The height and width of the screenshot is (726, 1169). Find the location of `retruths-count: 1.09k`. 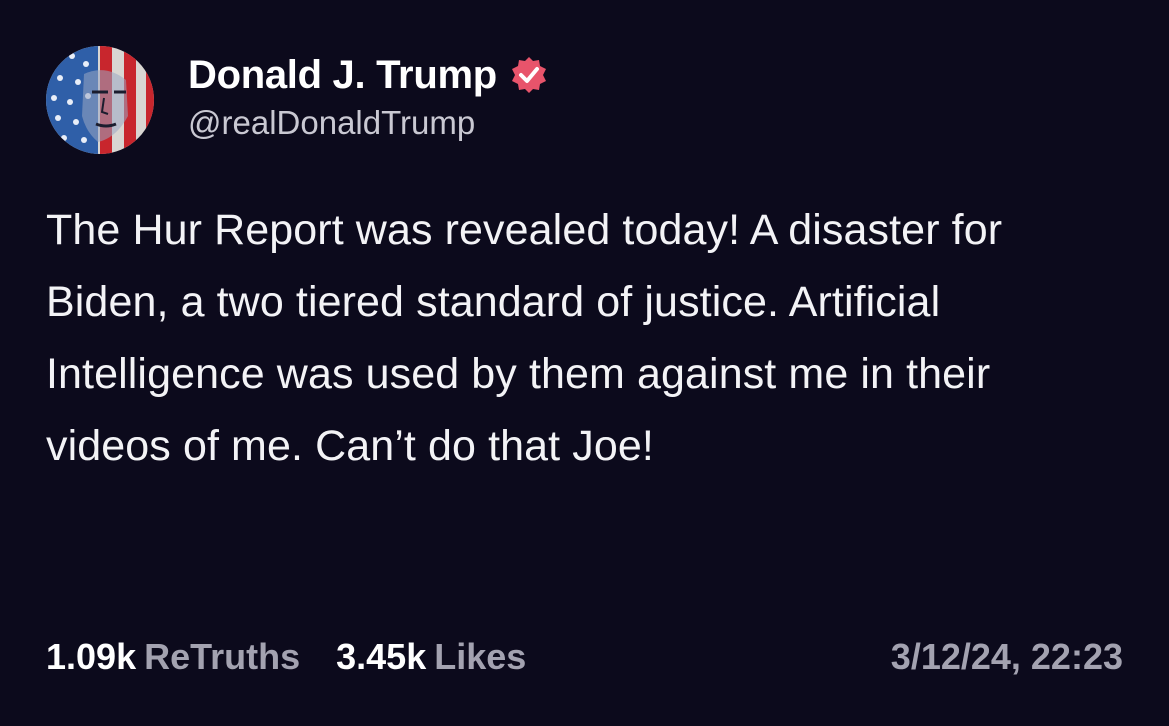

retruths-count: 1.09k is located at coordinates (91, 656).